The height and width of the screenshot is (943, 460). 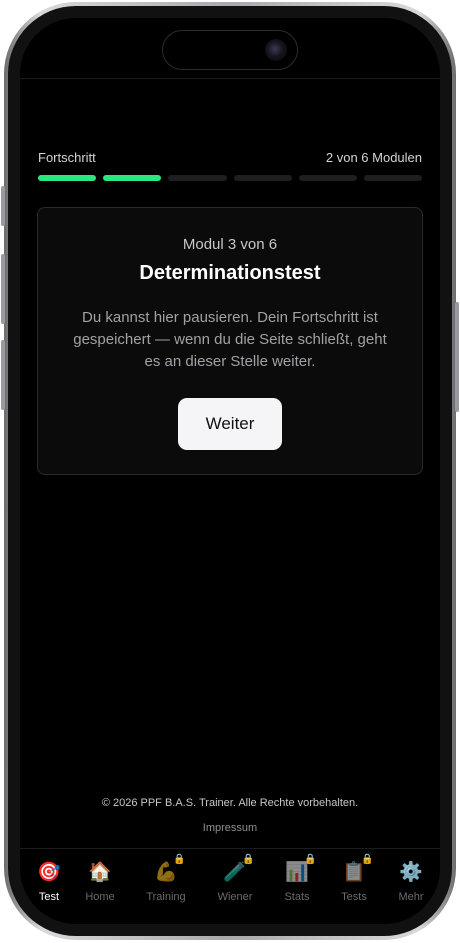 I want to click on tab-tests: 📋 🔒 Tests, so click(x=354, y=879).